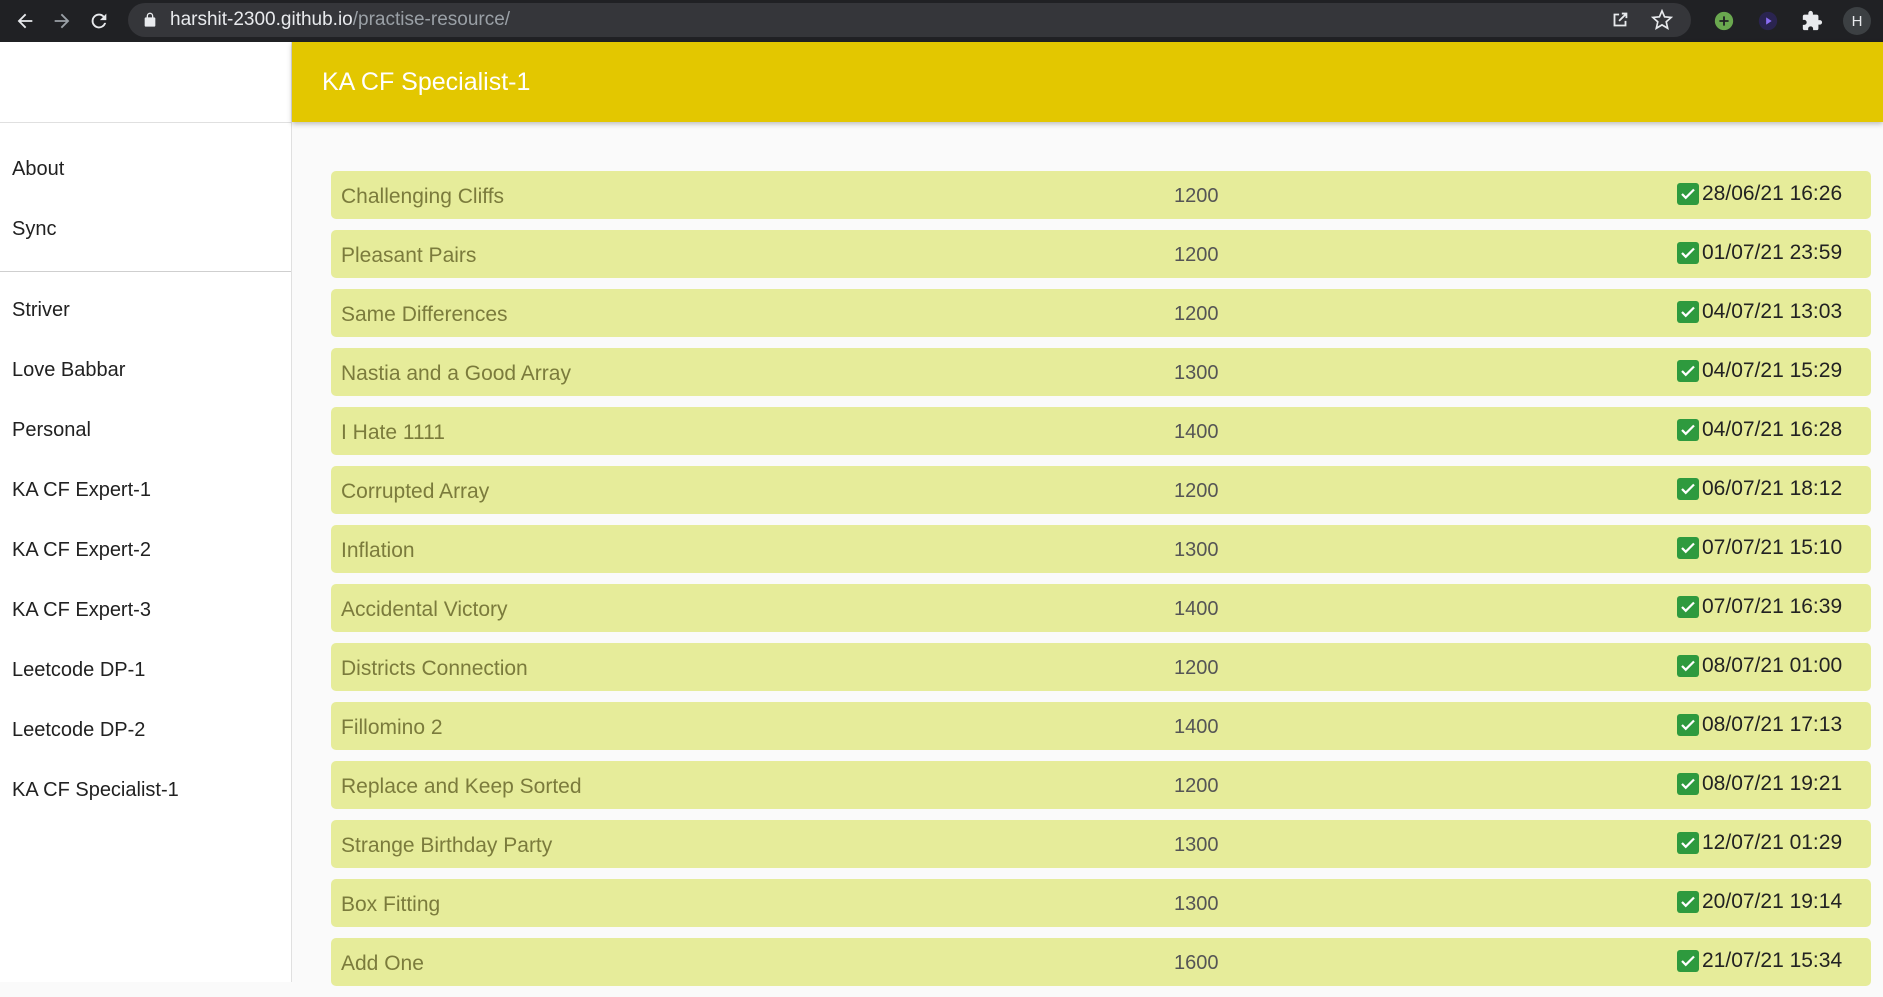 The width and height of the screenshot is (1883, 997). I want to click on extension-play-icon, so click(1768, 21).